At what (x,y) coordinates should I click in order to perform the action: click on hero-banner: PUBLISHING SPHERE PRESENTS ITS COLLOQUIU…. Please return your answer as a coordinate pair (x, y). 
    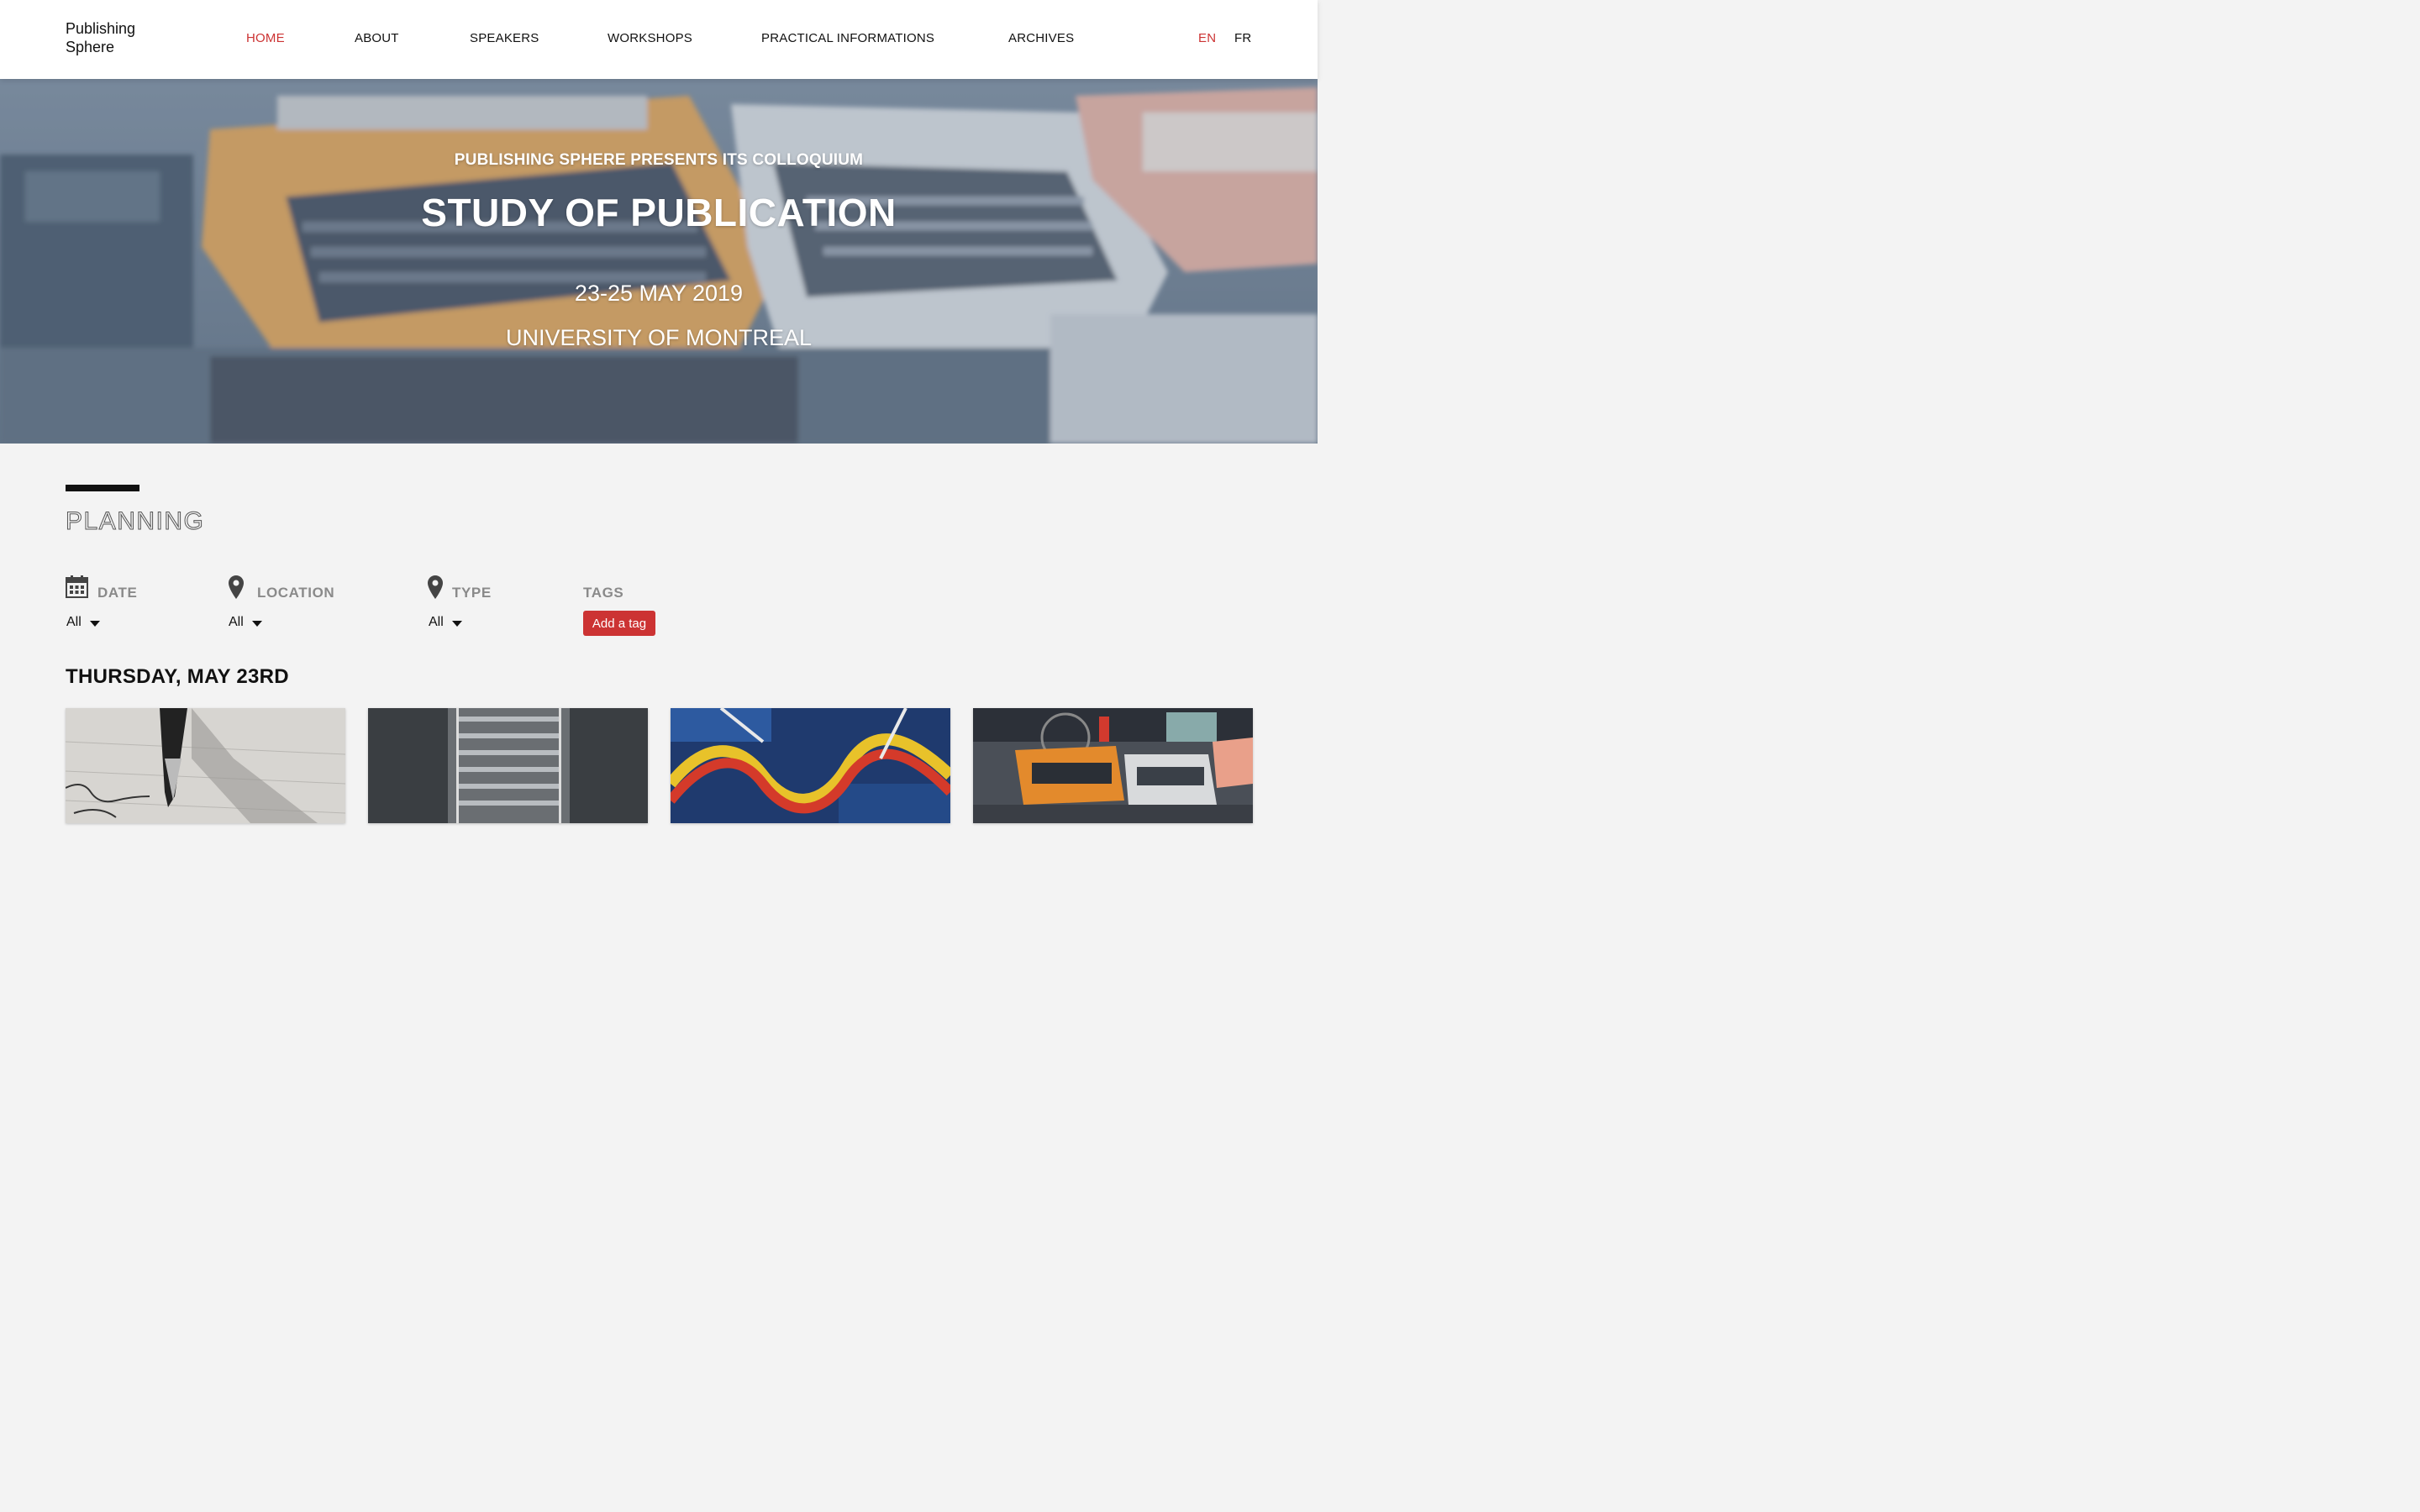
    Looking at the image, I should click on (659, 261).